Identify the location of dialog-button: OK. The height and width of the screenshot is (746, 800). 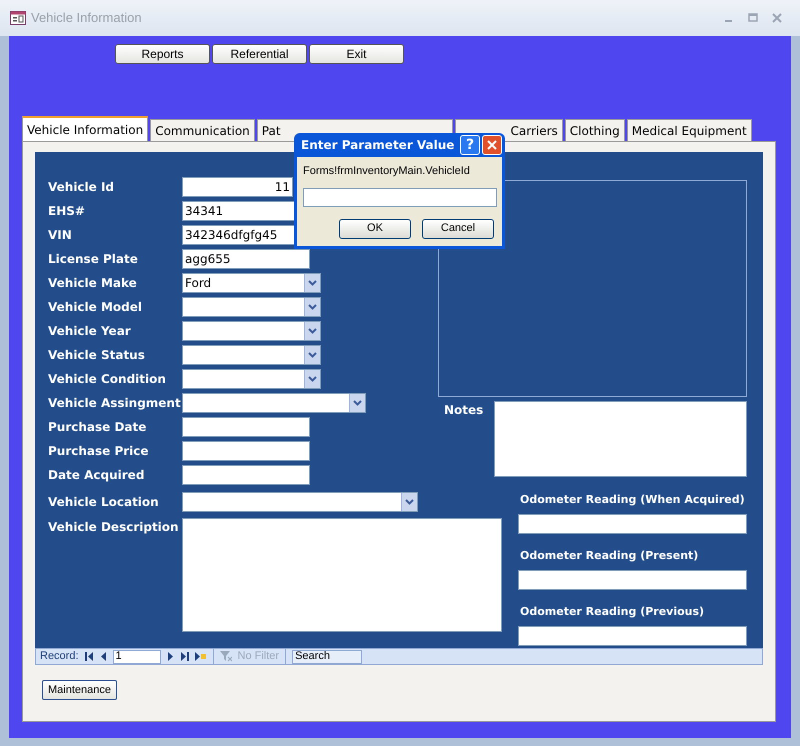
(375, 228).